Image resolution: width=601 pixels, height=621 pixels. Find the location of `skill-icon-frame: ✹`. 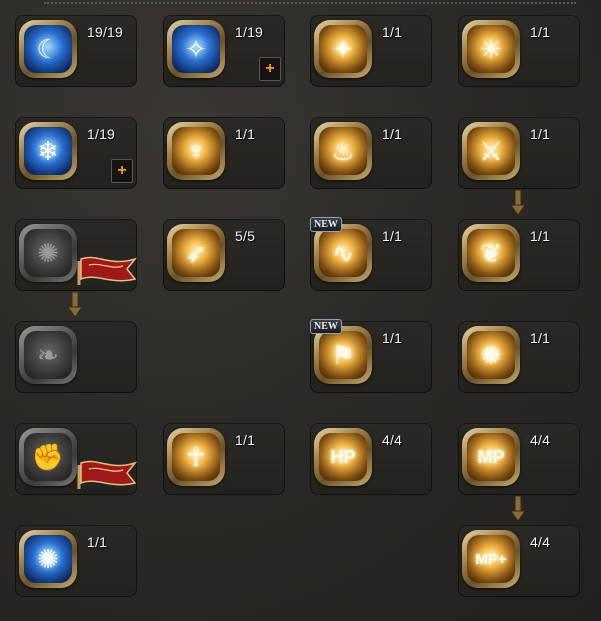

skill-icon-frame: ✹ is located at coordinates (491, 355).